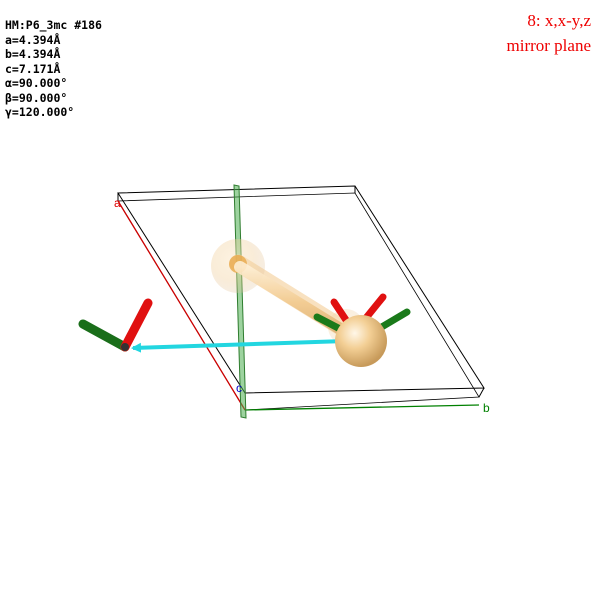  Describe the element at coordinates (117, 203) in the screenshot. I see `axis-a-label: a` at that location.